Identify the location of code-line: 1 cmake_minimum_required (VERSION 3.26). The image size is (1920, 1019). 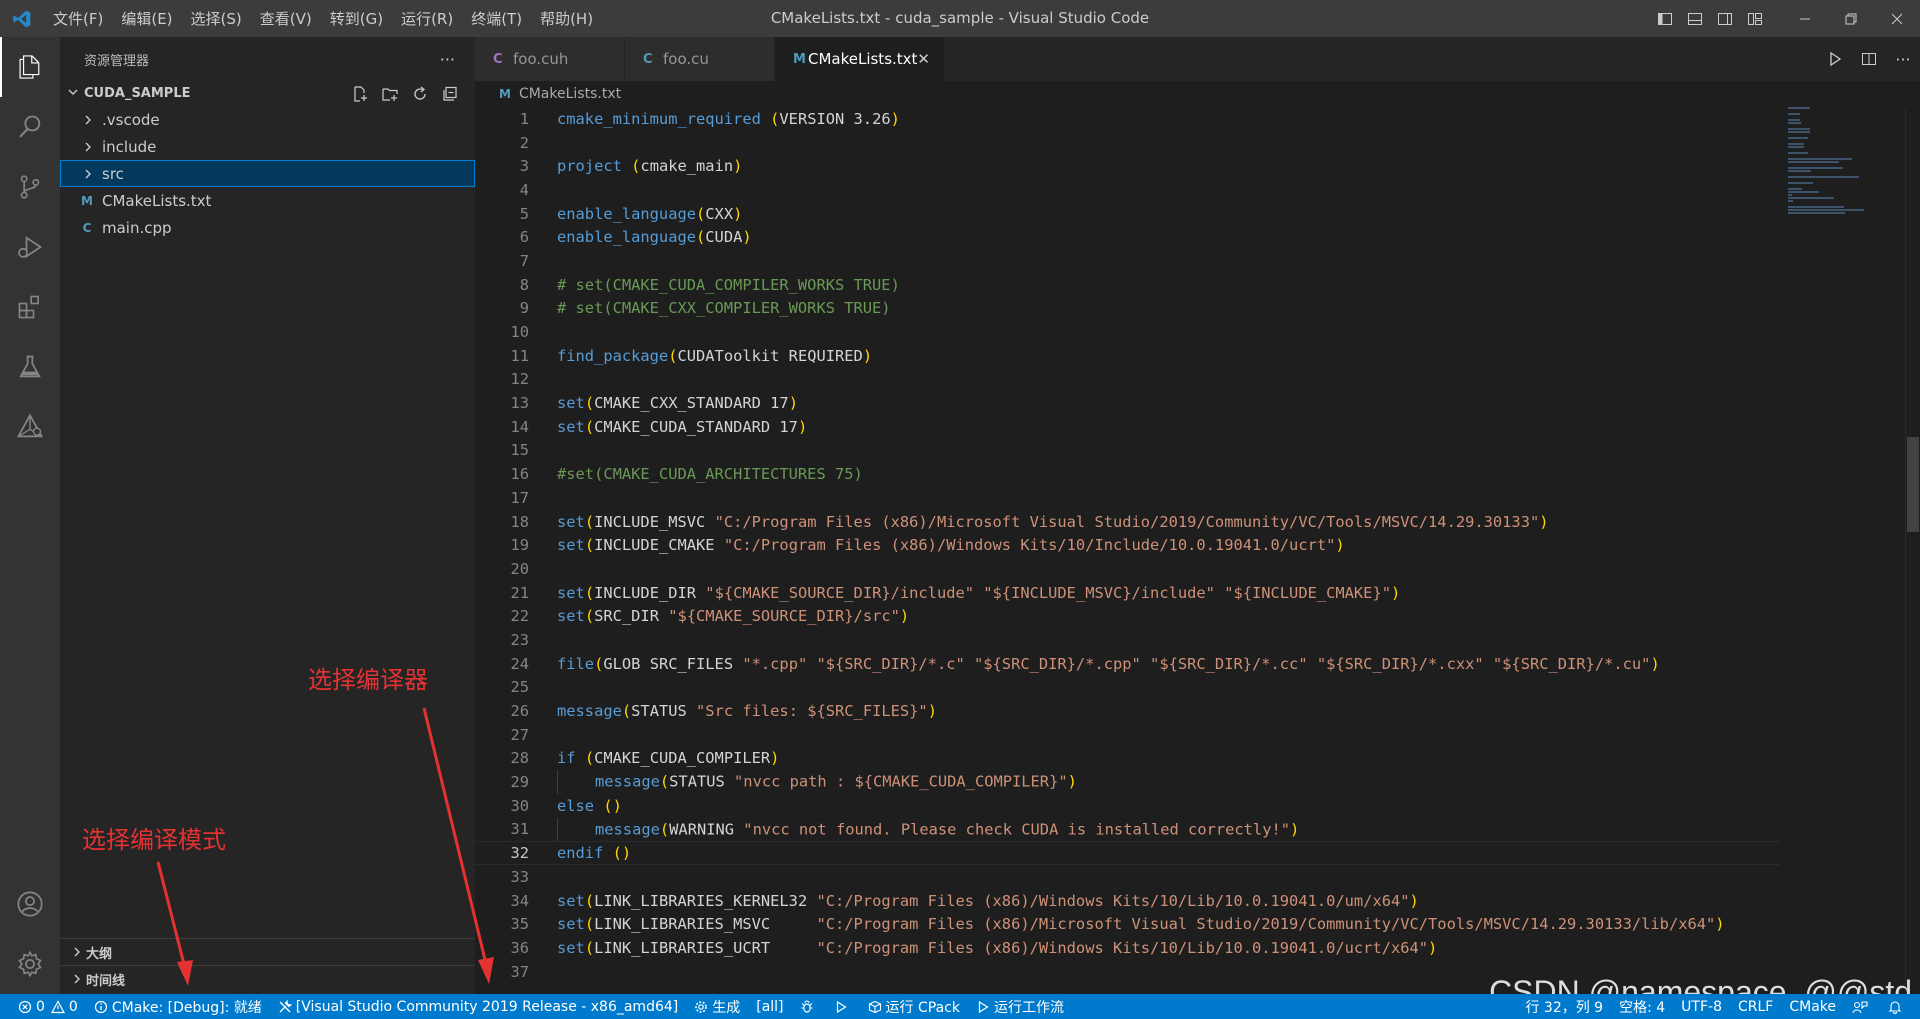
(1127, 119).